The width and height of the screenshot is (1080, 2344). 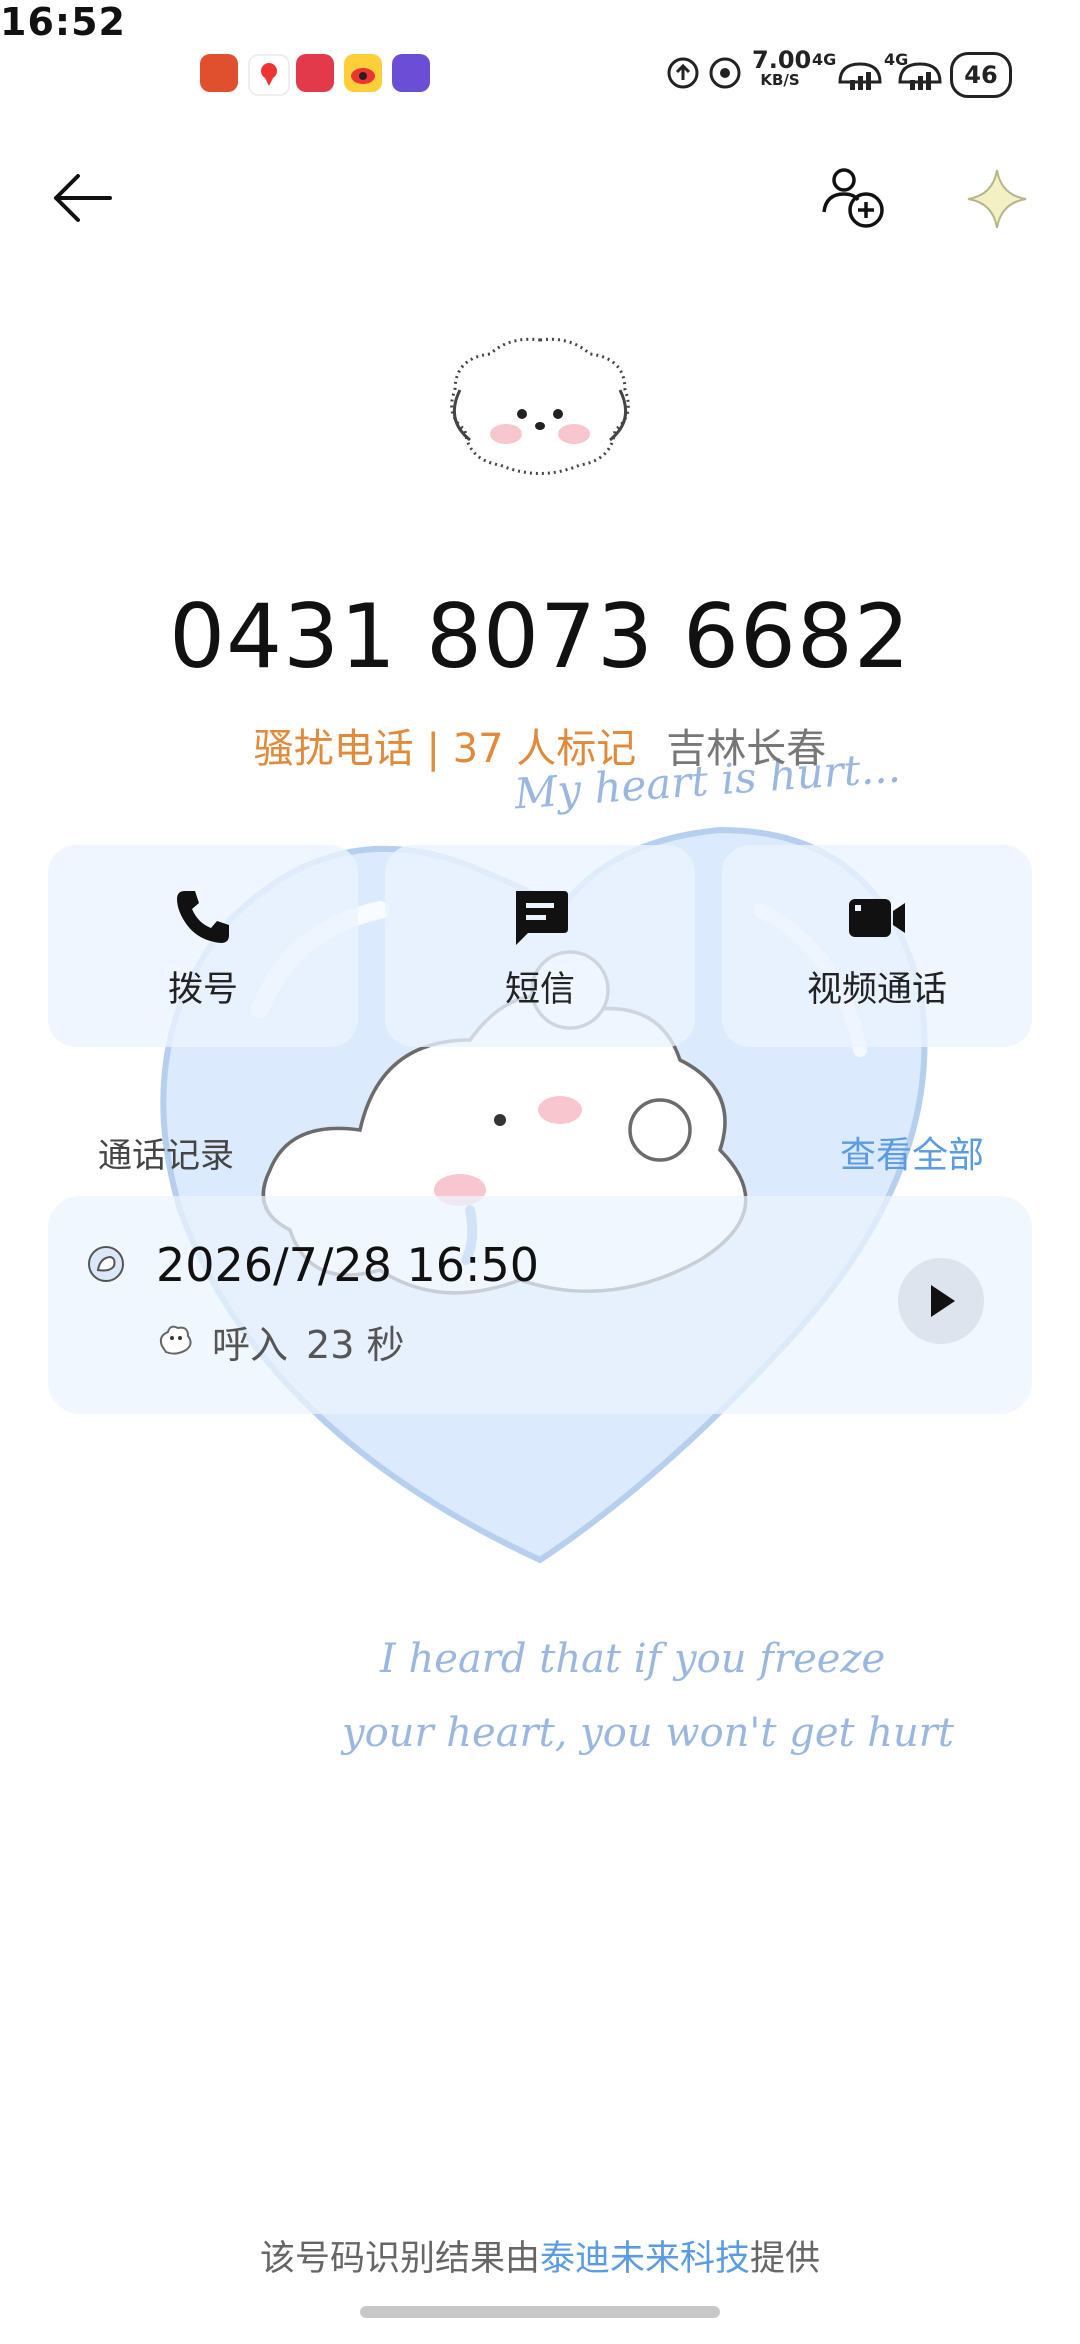 What do you see at coordinates (175, 1340) in the screenshot?
I see `incoming-call-icon` at bounding box center [175, 1340].